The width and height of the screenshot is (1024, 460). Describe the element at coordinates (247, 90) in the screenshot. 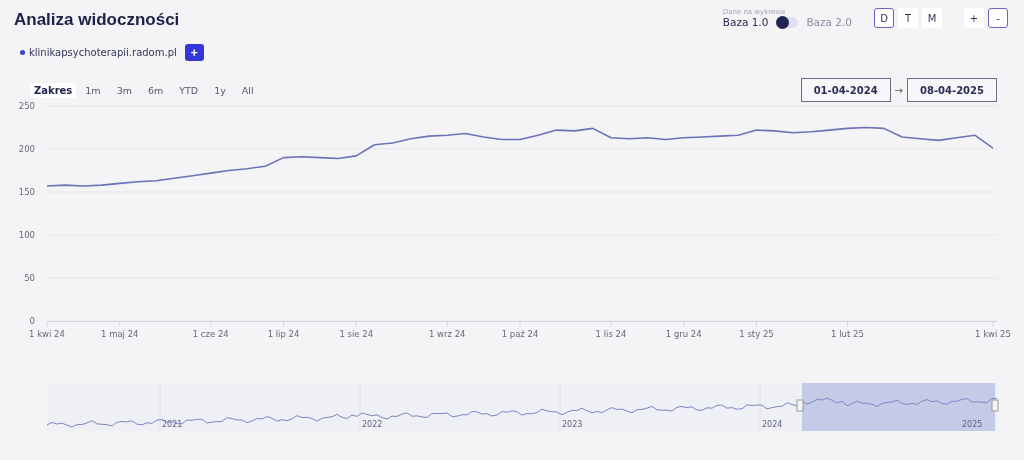

I see `range-option: All` at that location.